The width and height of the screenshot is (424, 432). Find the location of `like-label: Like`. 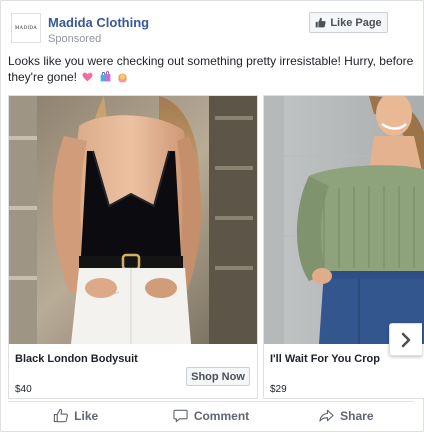

like-label: Like is located at coordinates (86, 415).